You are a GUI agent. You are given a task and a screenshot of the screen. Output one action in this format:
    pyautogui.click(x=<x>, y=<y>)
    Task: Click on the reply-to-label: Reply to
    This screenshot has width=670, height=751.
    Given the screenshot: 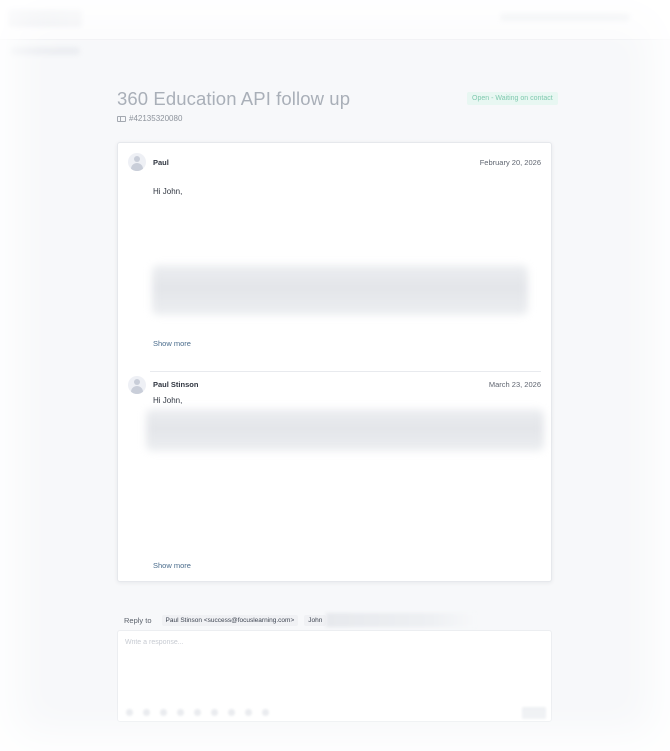 What is the action you would take?
    pyautogui.click(x=138, y=620)
    